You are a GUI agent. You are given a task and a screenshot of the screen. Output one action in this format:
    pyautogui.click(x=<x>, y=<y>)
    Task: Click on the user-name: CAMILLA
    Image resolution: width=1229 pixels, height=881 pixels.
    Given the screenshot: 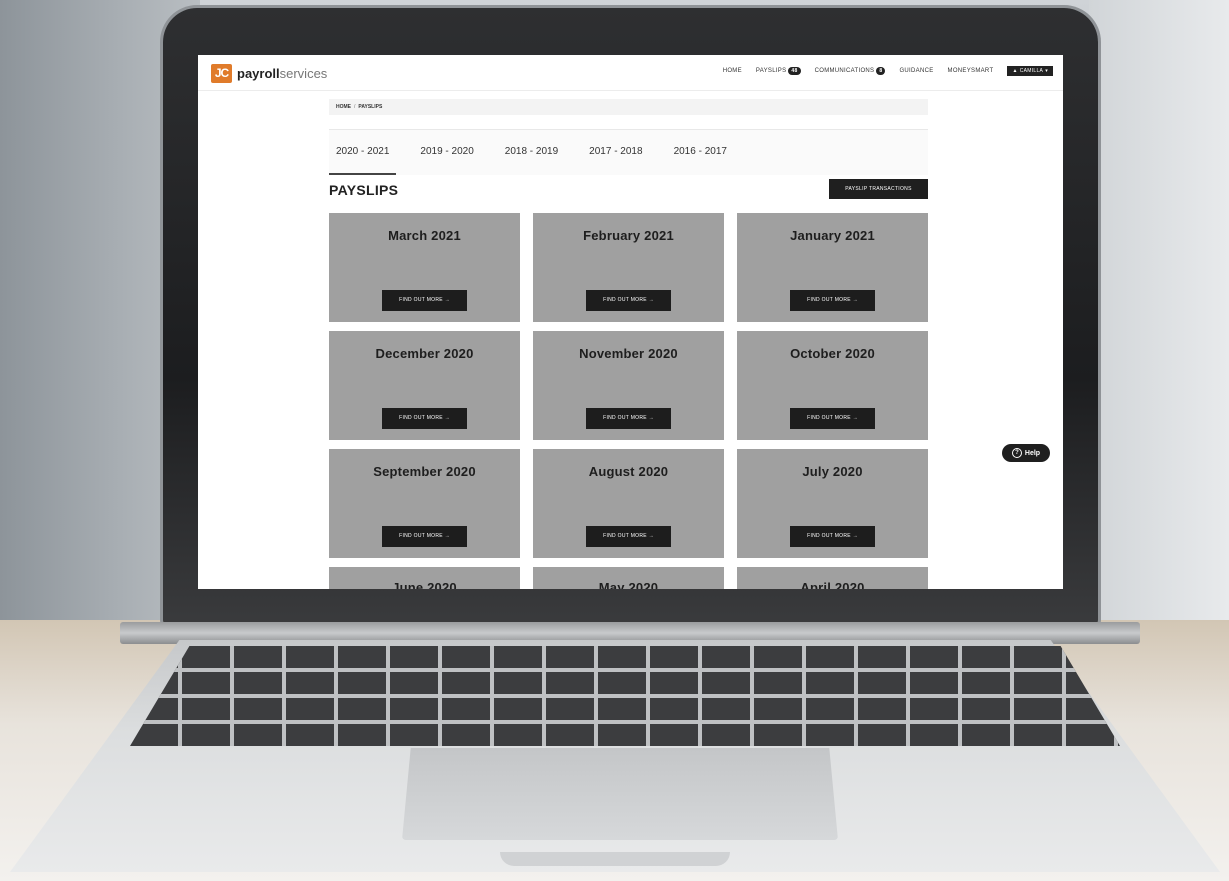 What is the action you would take?
    pyautogui.click(x=1031, y=71)
    